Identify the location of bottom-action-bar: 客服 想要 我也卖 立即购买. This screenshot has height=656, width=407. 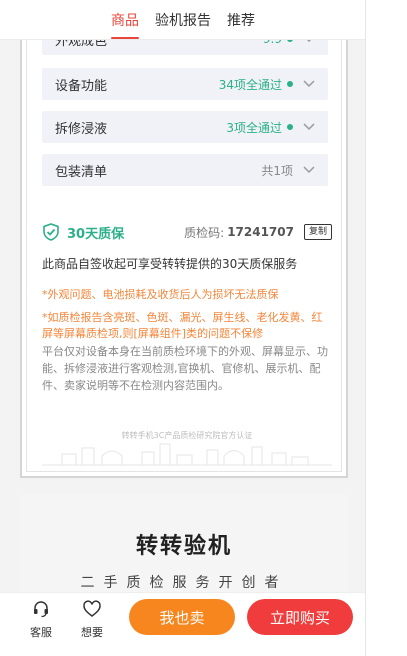
(182, 624).